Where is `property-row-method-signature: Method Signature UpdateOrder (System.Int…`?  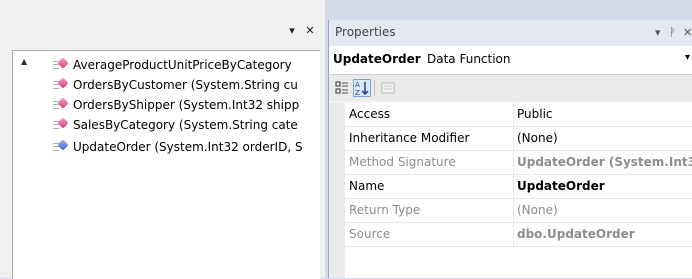
property-row-method-signature: Method Signature UpdateOrder (System.Int… is located at coordinates (518, 163).